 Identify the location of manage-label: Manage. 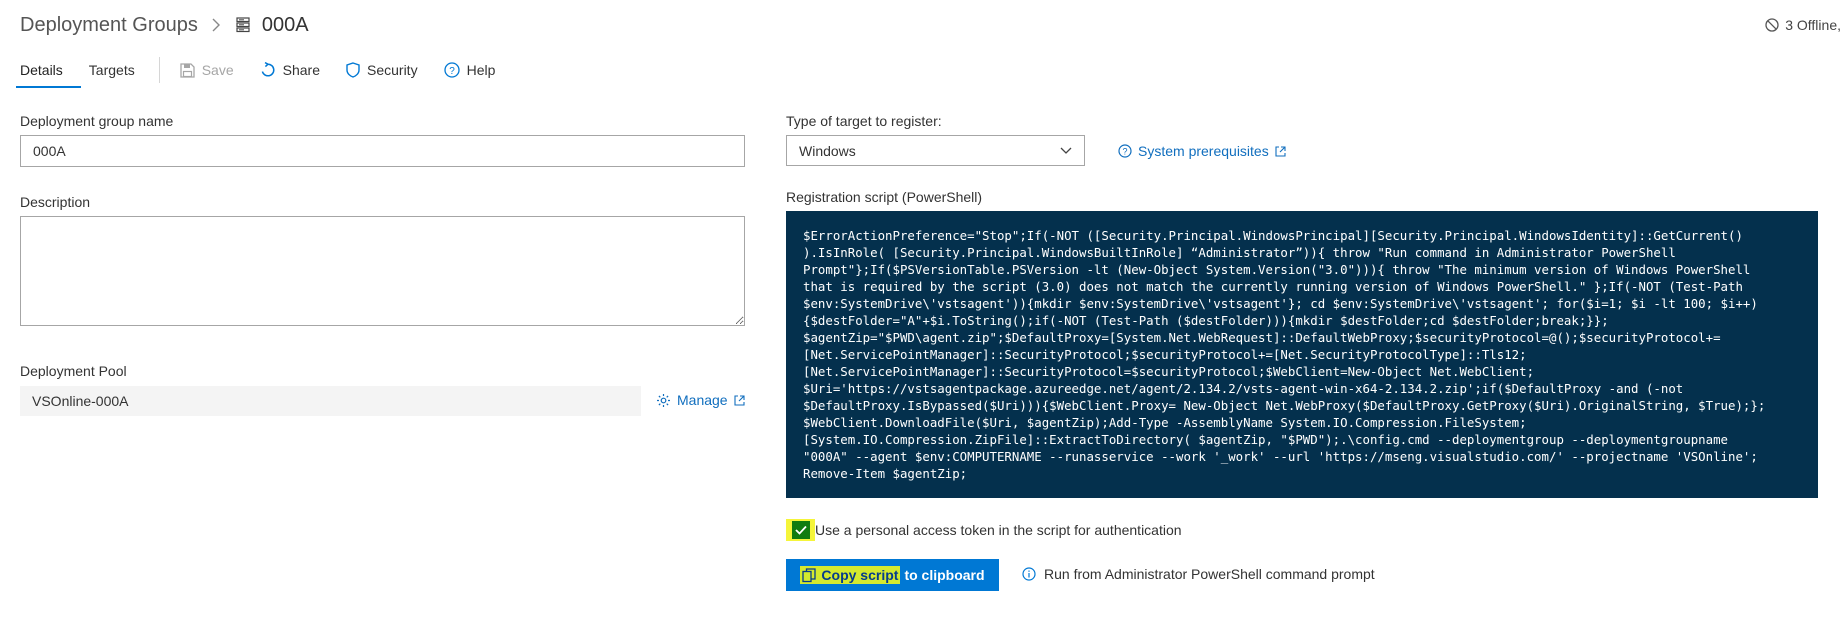
(702, 400).